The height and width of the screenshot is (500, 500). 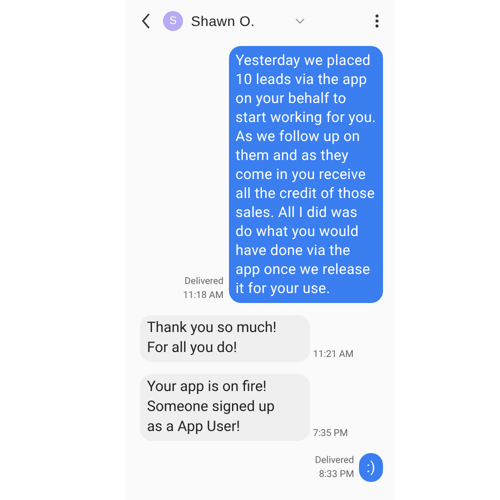 I want to click on received-message: Thank you so much! For all you do!, so click(x=225, y=338).